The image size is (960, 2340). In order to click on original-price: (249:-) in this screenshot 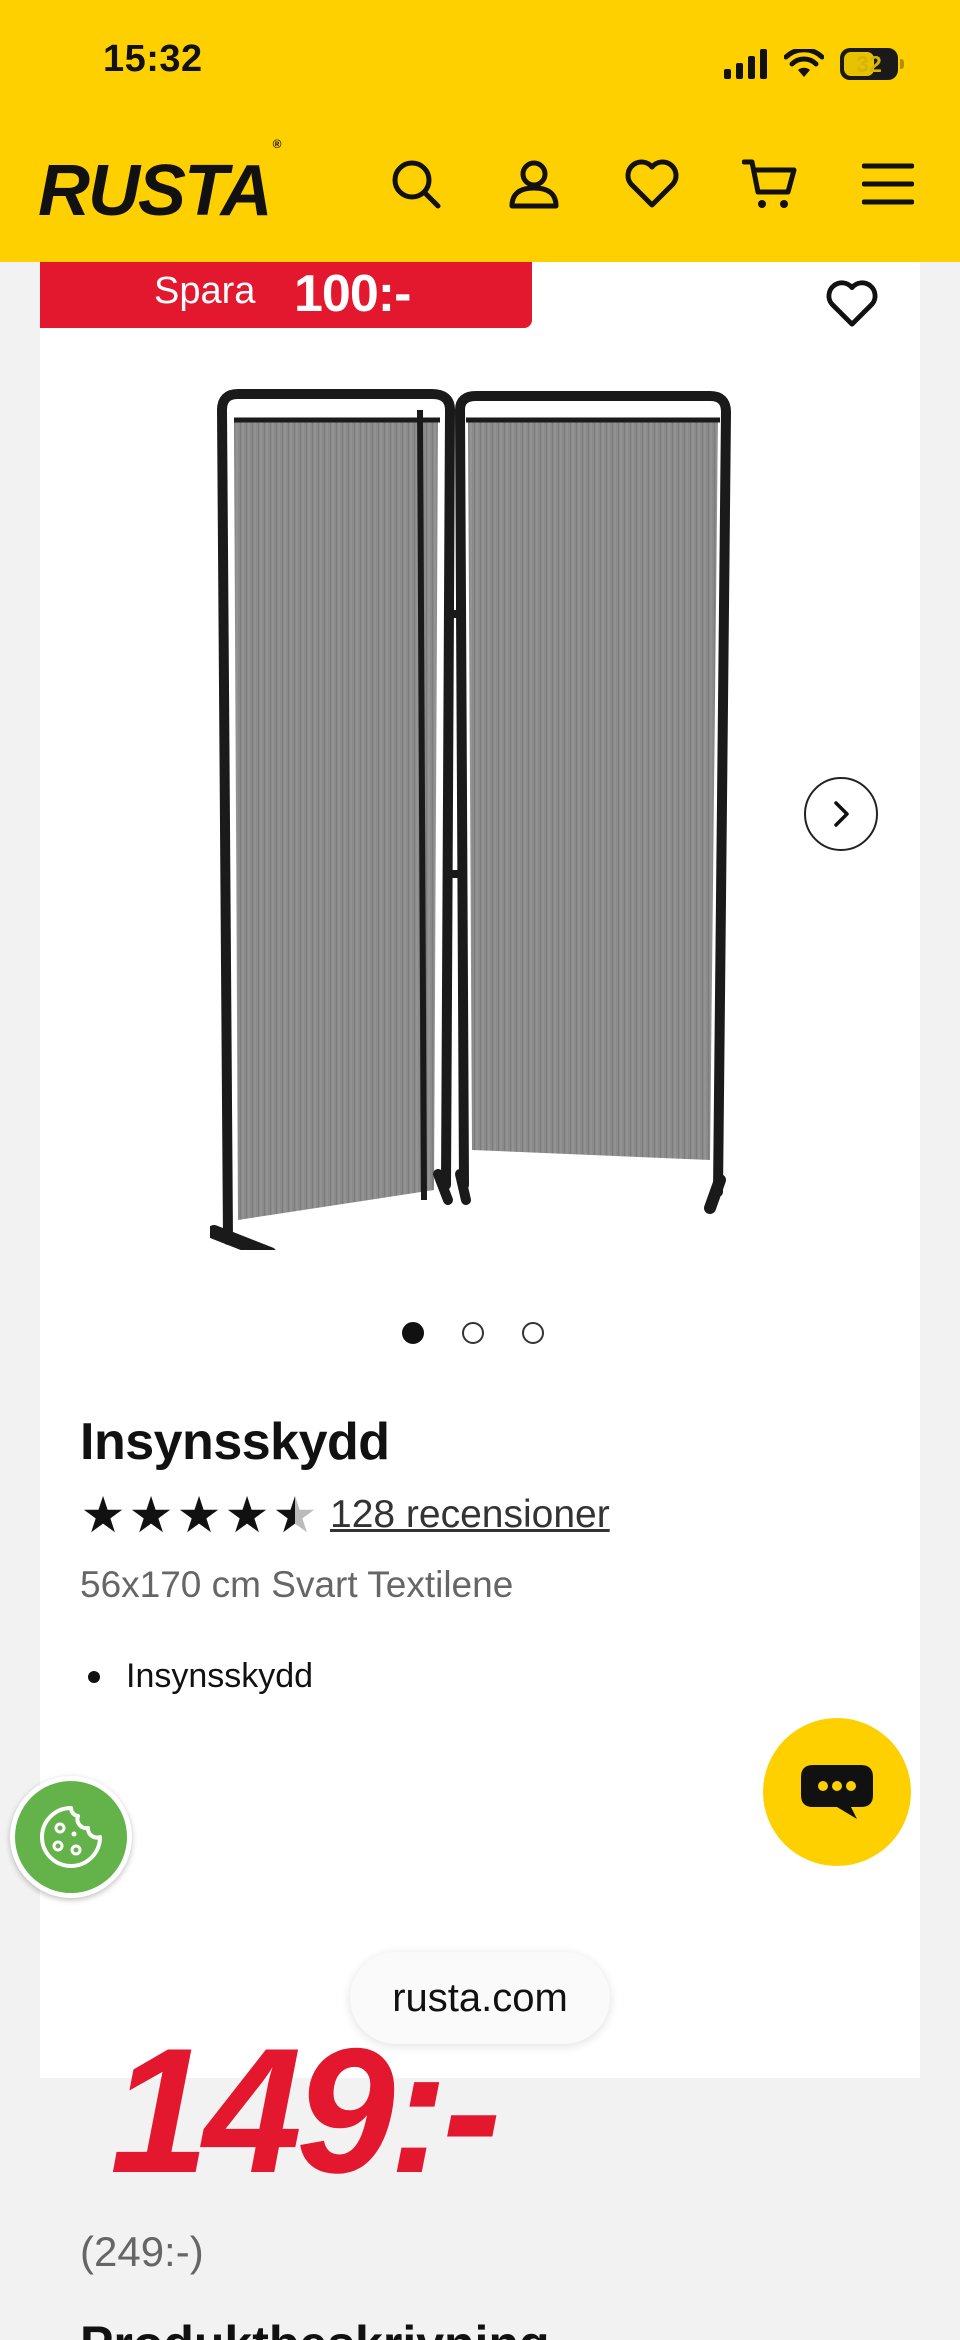, I will do `click(142, 2251)`.